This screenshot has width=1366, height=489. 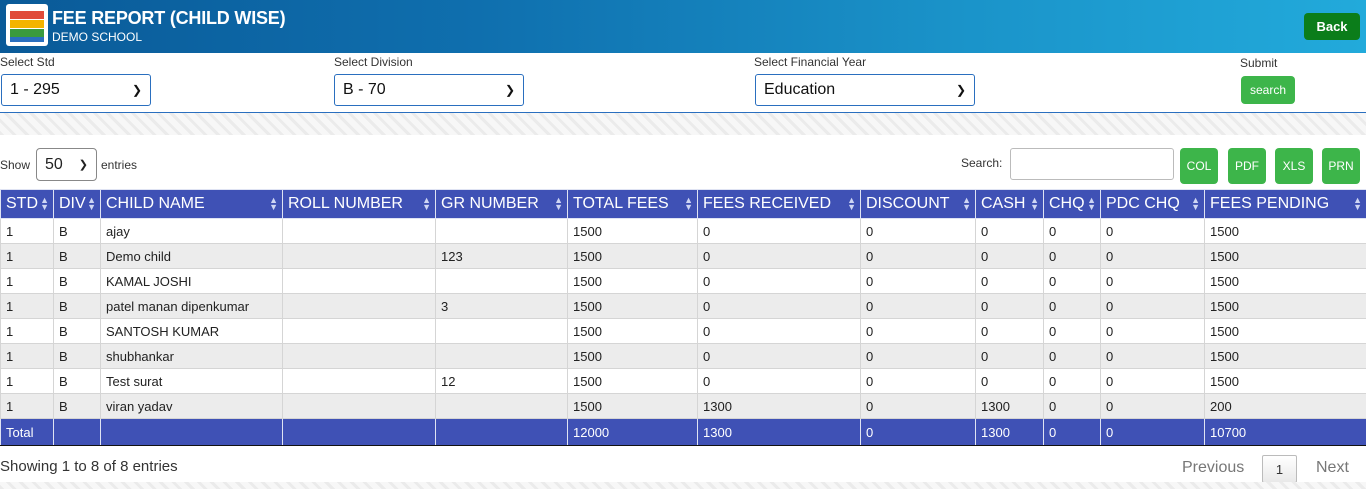 What do you see at coordinates (169, 18) in the screenshot?
I see `page-title: FEE REPORT (CHILD WISE)` at bounding box center [169, 18].